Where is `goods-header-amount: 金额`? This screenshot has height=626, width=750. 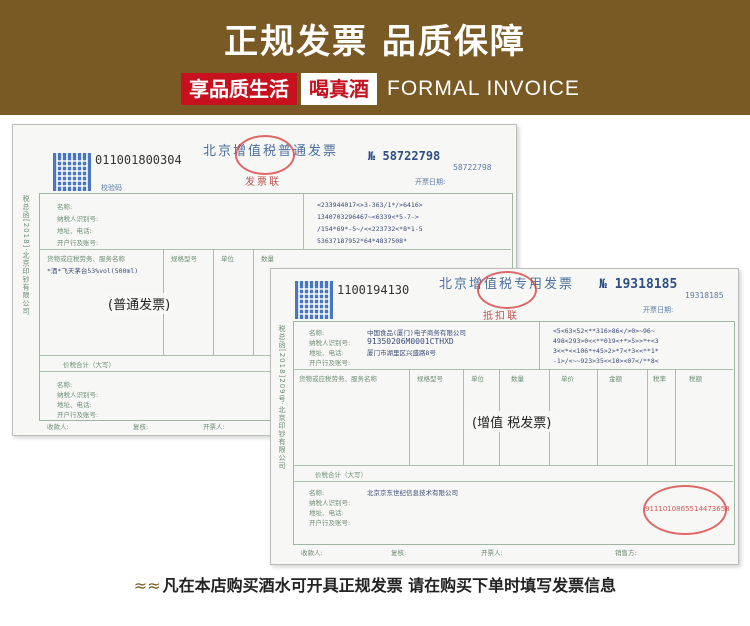
goods-header-amount: 金额 is located at coordinates (615, 379).